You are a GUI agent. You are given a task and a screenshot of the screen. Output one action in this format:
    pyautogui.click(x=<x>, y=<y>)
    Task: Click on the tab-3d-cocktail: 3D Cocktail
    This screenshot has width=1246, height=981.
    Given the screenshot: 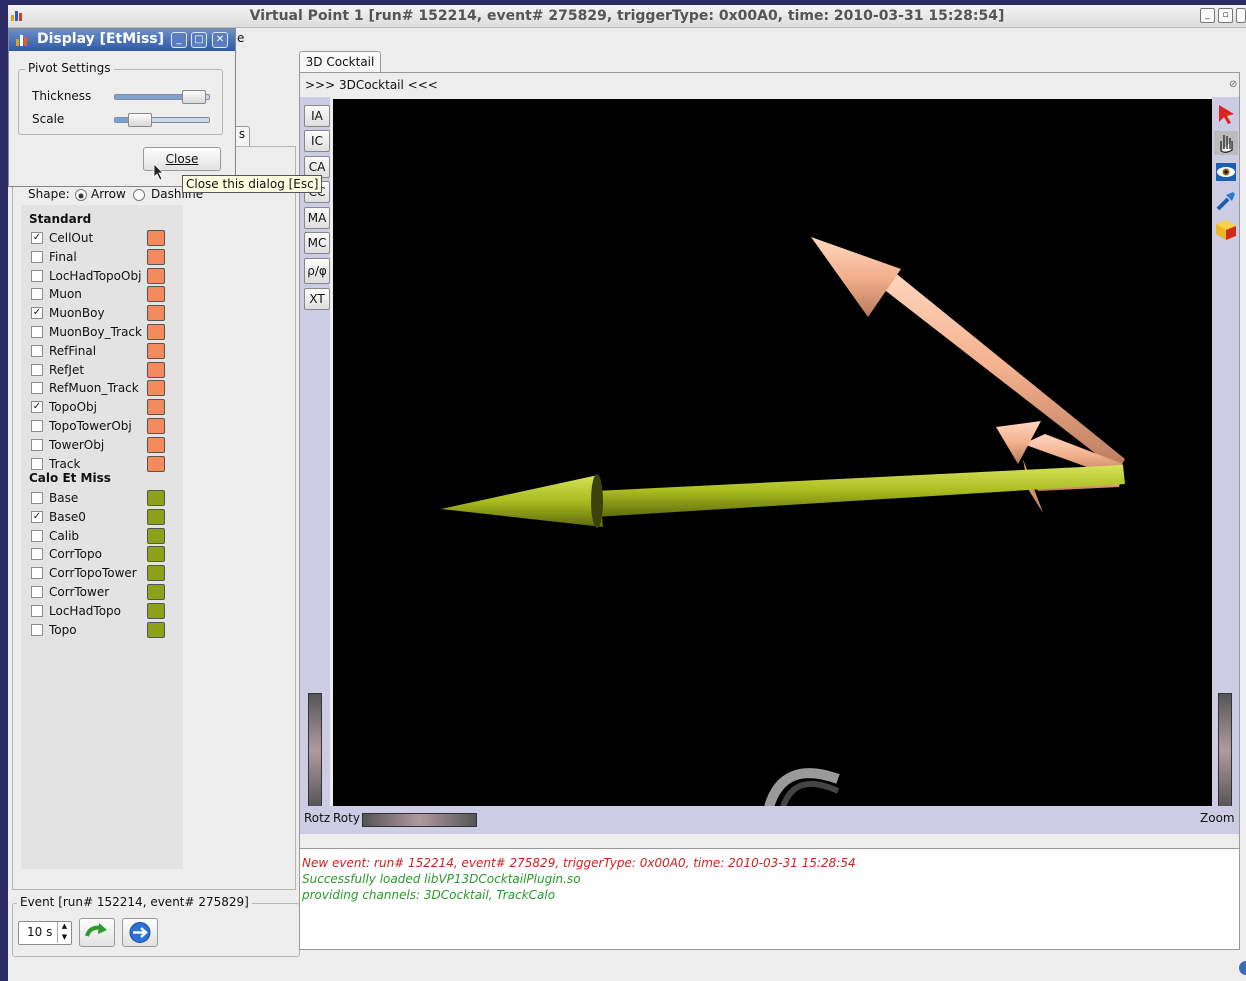 What is the action you would take?
    pyautogui.click(x=340, y=62)
    